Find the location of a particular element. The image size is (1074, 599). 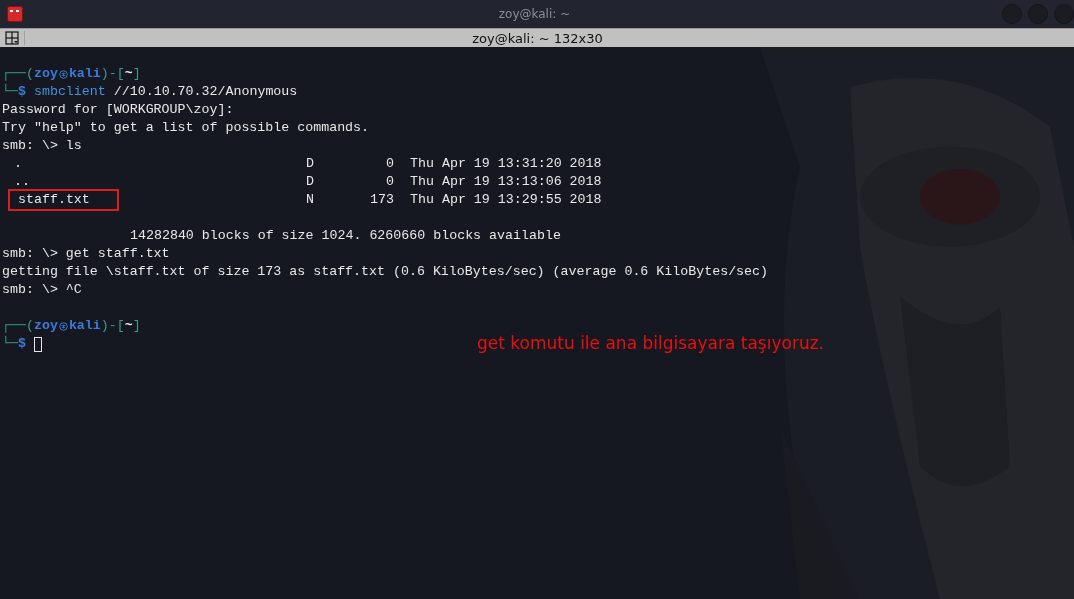

file-date: Thu Apr 19 13:31:20 2018 is located at coordinates (506, 164).